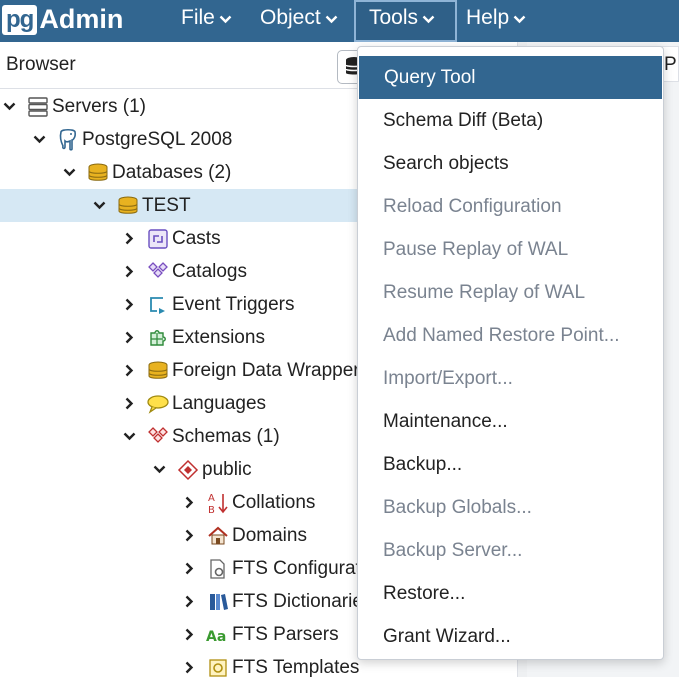  What do you see at coordinates (68, 140) in the screenshot?
I see `postgresql-elephant-icon` at bounding box center [68, 140].